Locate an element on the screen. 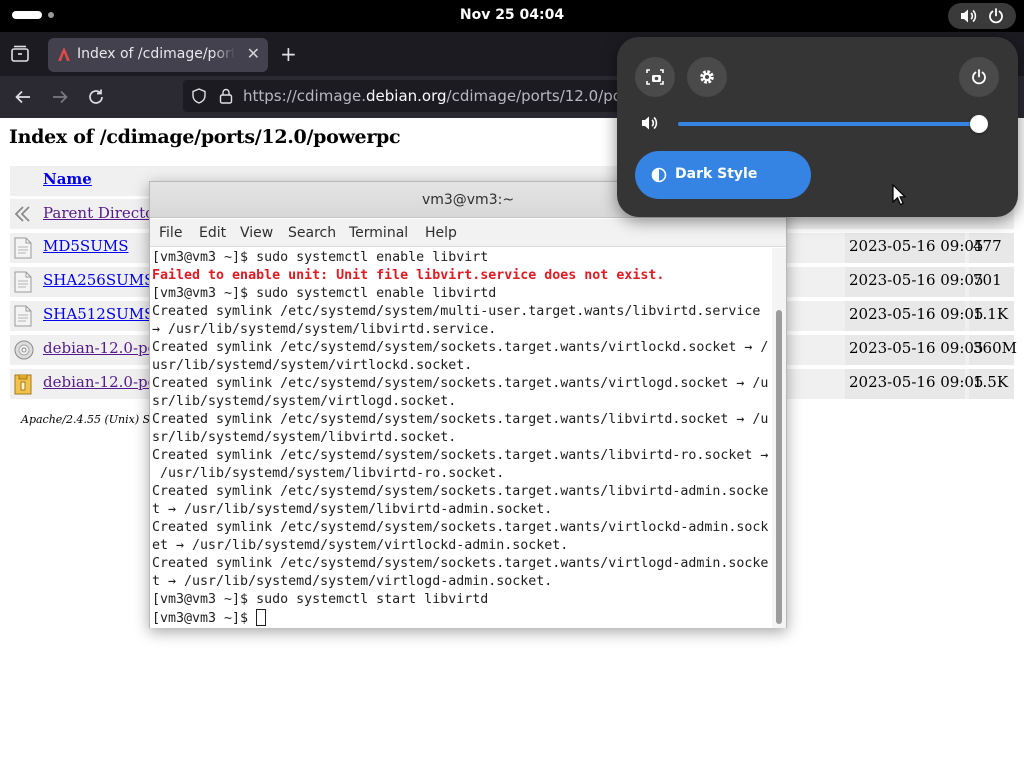 This screenshot has height=768, width=1024. settings-button is located at coordinates (707, 77).